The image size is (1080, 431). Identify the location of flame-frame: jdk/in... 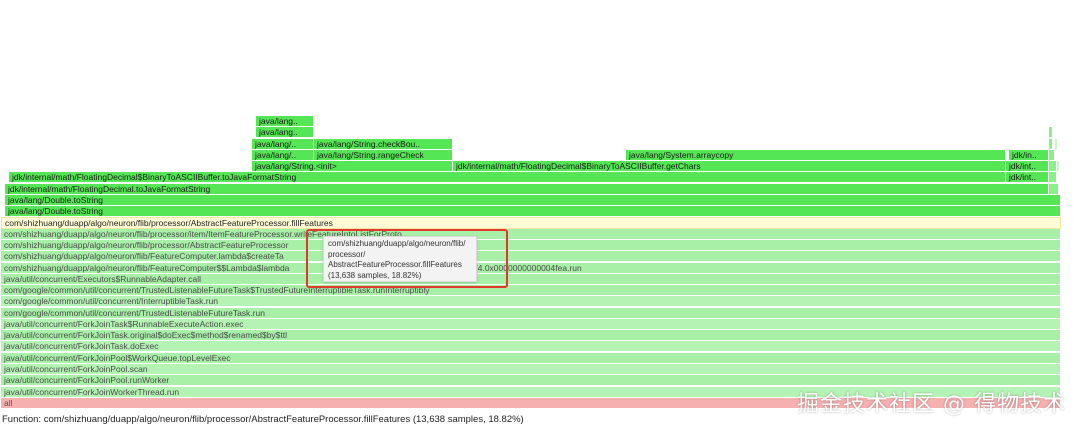
(1029, 155).